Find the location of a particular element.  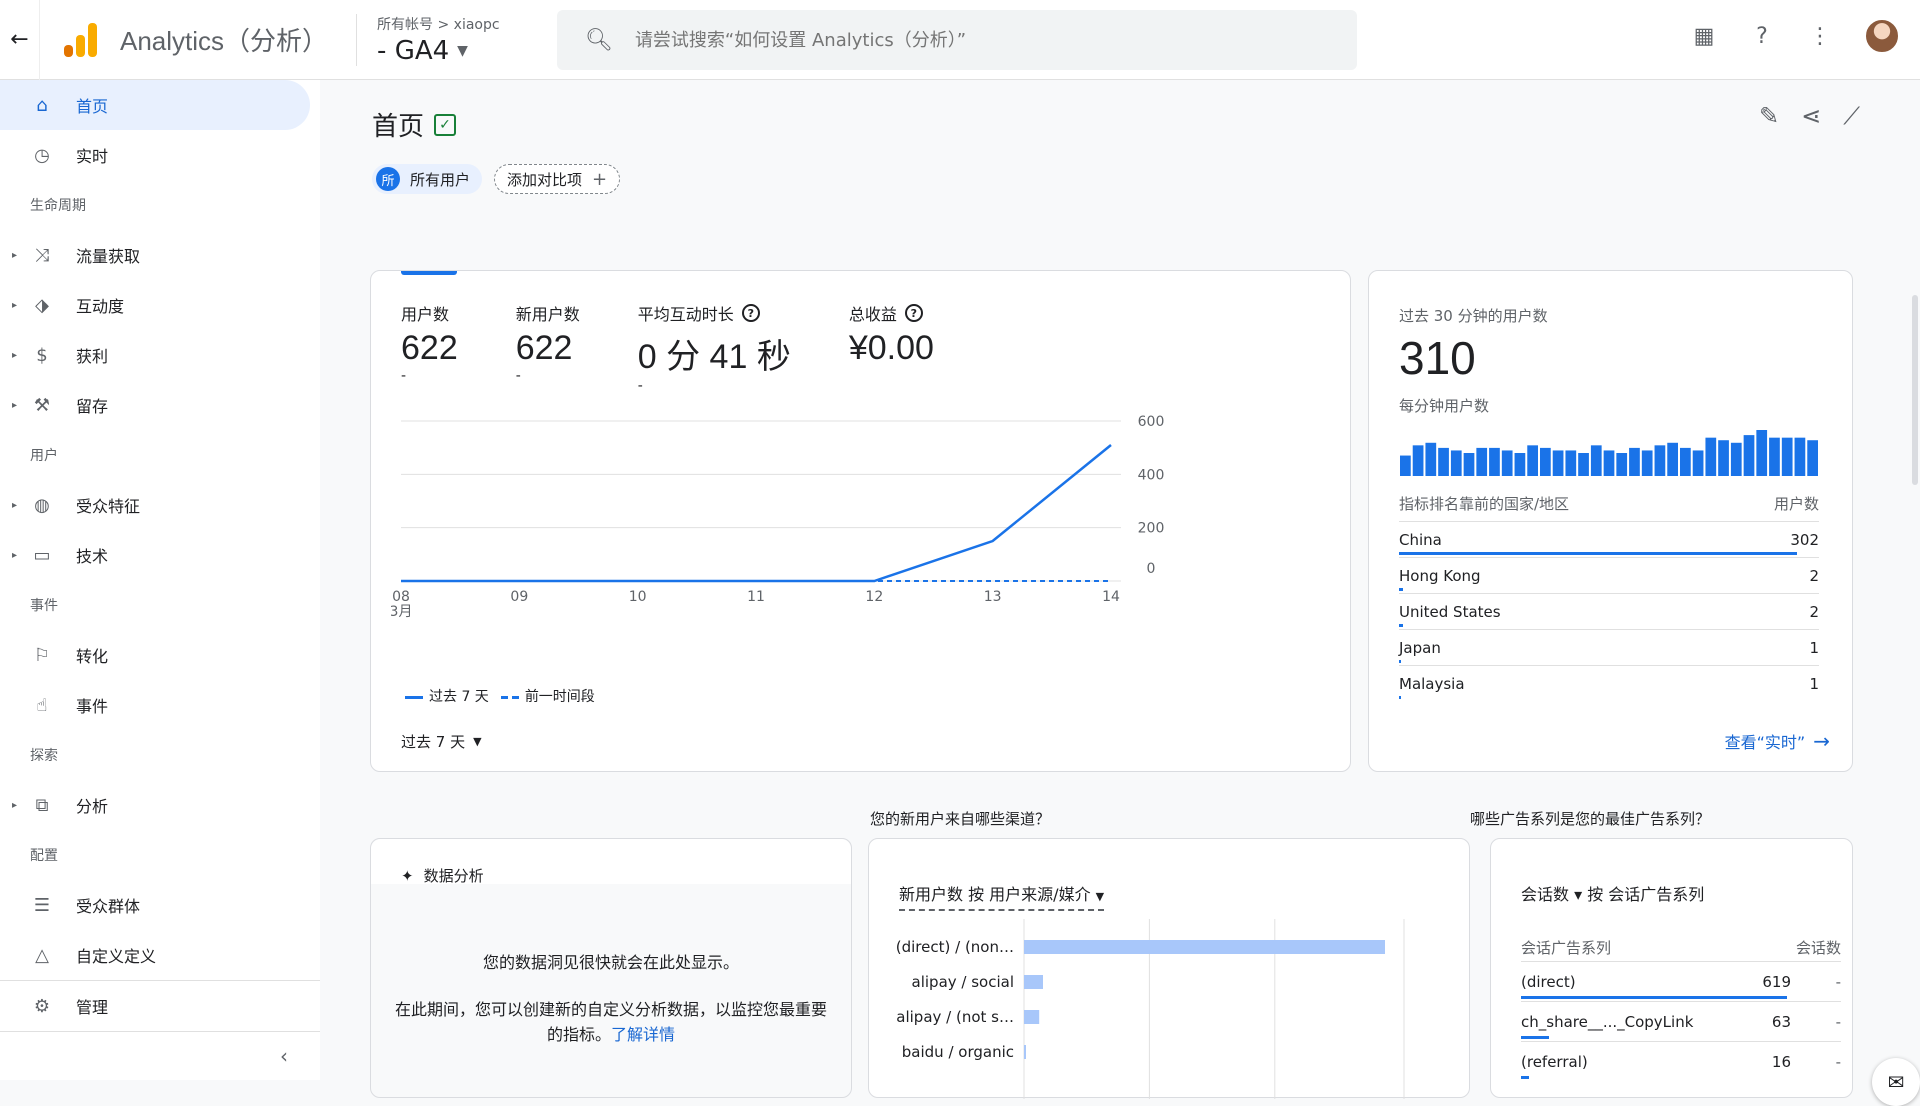

sidebar-item-custom-definitions: △ 自定义定义 is located at coordinates (160, 955).